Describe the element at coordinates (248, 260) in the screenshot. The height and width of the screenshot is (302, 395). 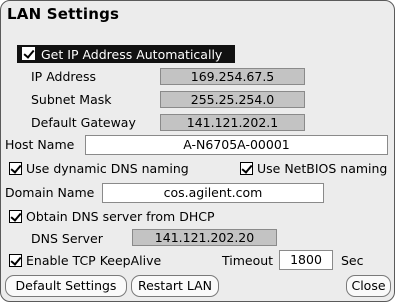
I see `timeout-label: Timeout` at that location.